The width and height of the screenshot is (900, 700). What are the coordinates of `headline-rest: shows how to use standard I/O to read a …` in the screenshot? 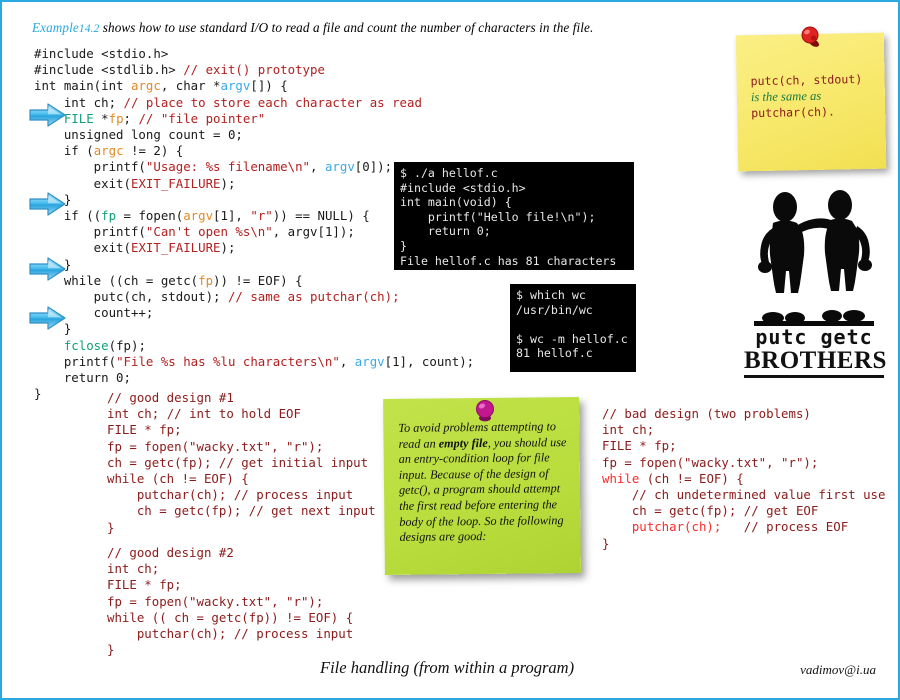 It's located at (346, 27).